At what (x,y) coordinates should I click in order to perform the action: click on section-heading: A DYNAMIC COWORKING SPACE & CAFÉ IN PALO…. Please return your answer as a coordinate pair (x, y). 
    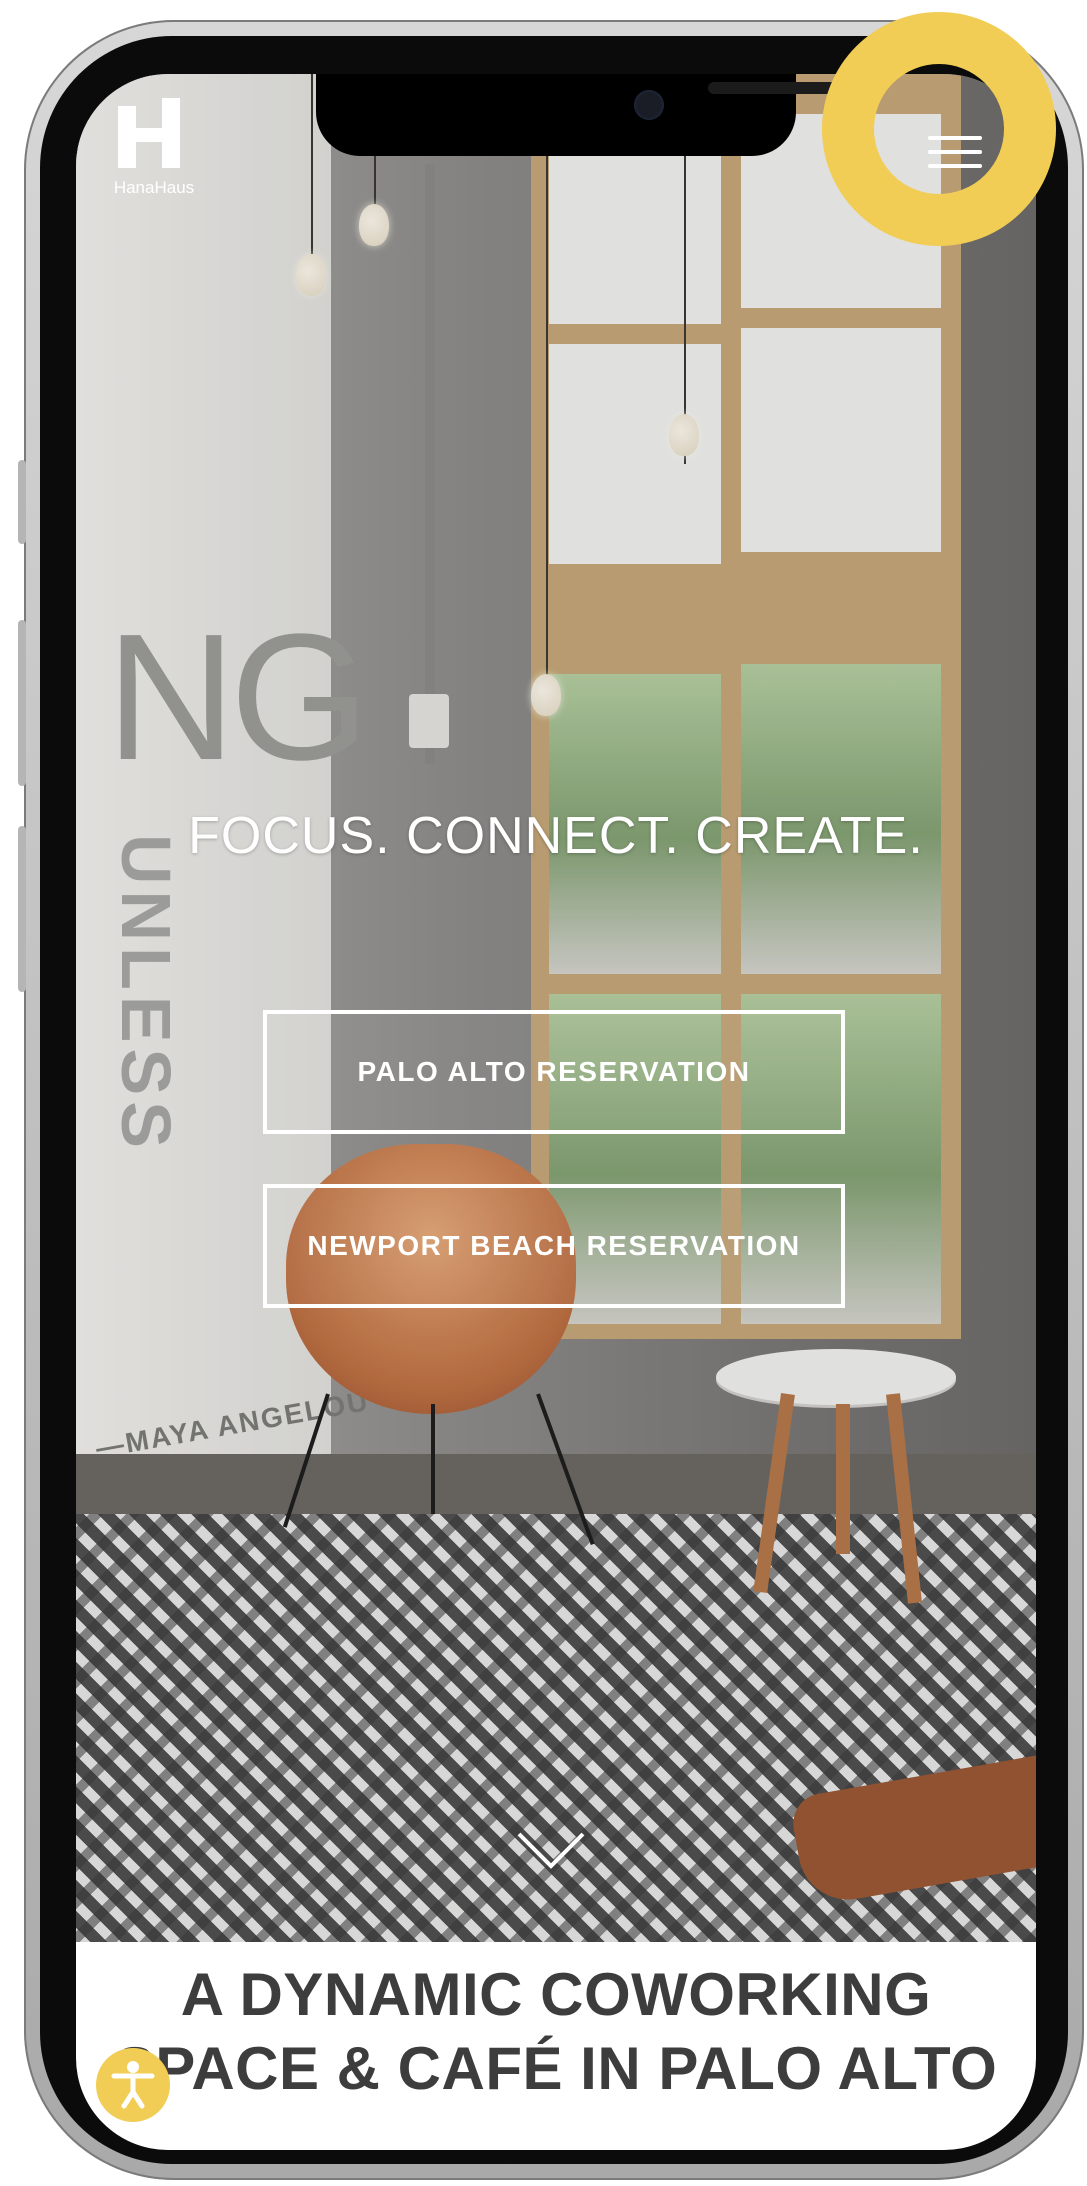
    Looking at the image, I should click on (556, 2032).